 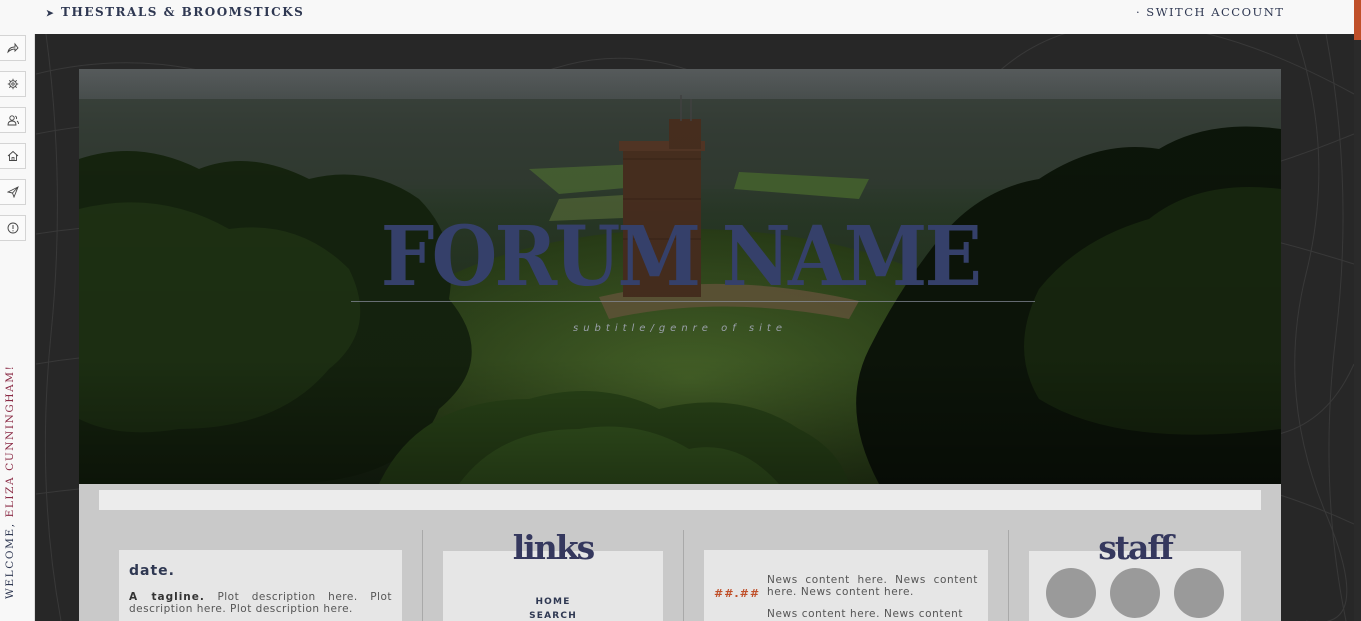 I want to click on site-name: THESTRALS & BROOMSTICKS, so click(x=183, y=12).